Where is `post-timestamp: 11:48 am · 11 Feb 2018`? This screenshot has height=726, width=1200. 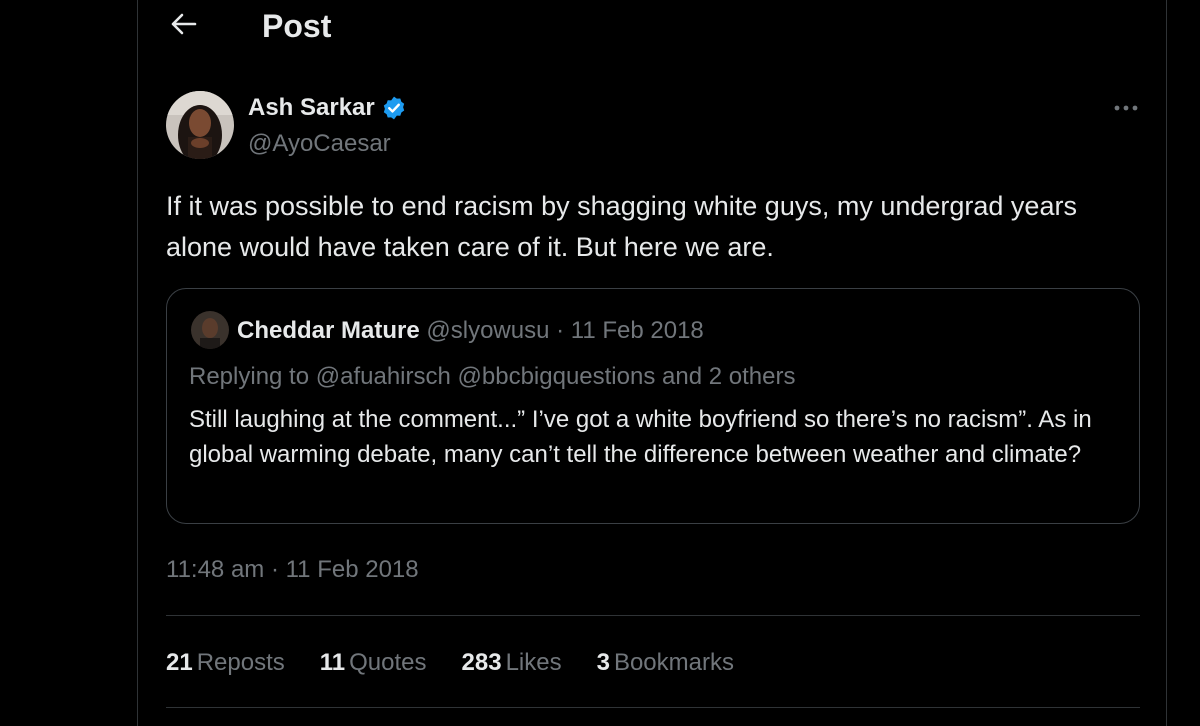 post-timestamp: 11:48 am · 11 Feb 2018 is located at coordinates (292, 570).